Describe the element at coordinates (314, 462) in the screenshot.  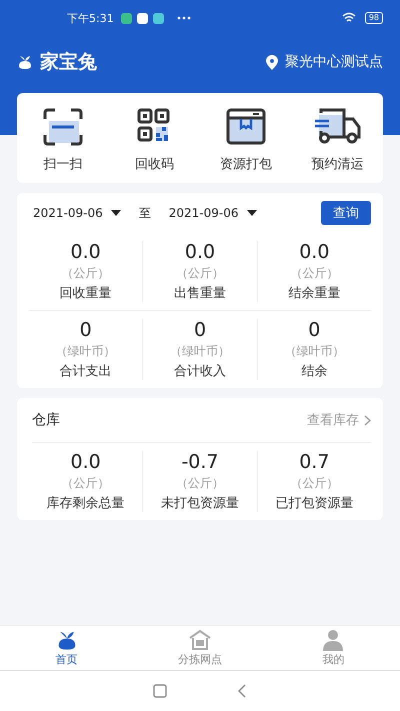
I see `stat-value: 0.7` at that location.